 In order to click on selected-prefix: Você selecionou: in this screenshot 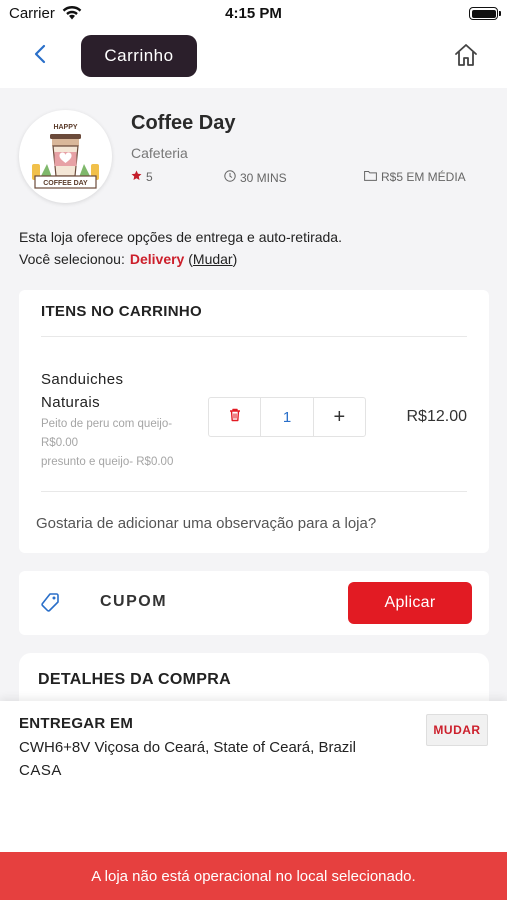, I will do `click(72, 259)`.